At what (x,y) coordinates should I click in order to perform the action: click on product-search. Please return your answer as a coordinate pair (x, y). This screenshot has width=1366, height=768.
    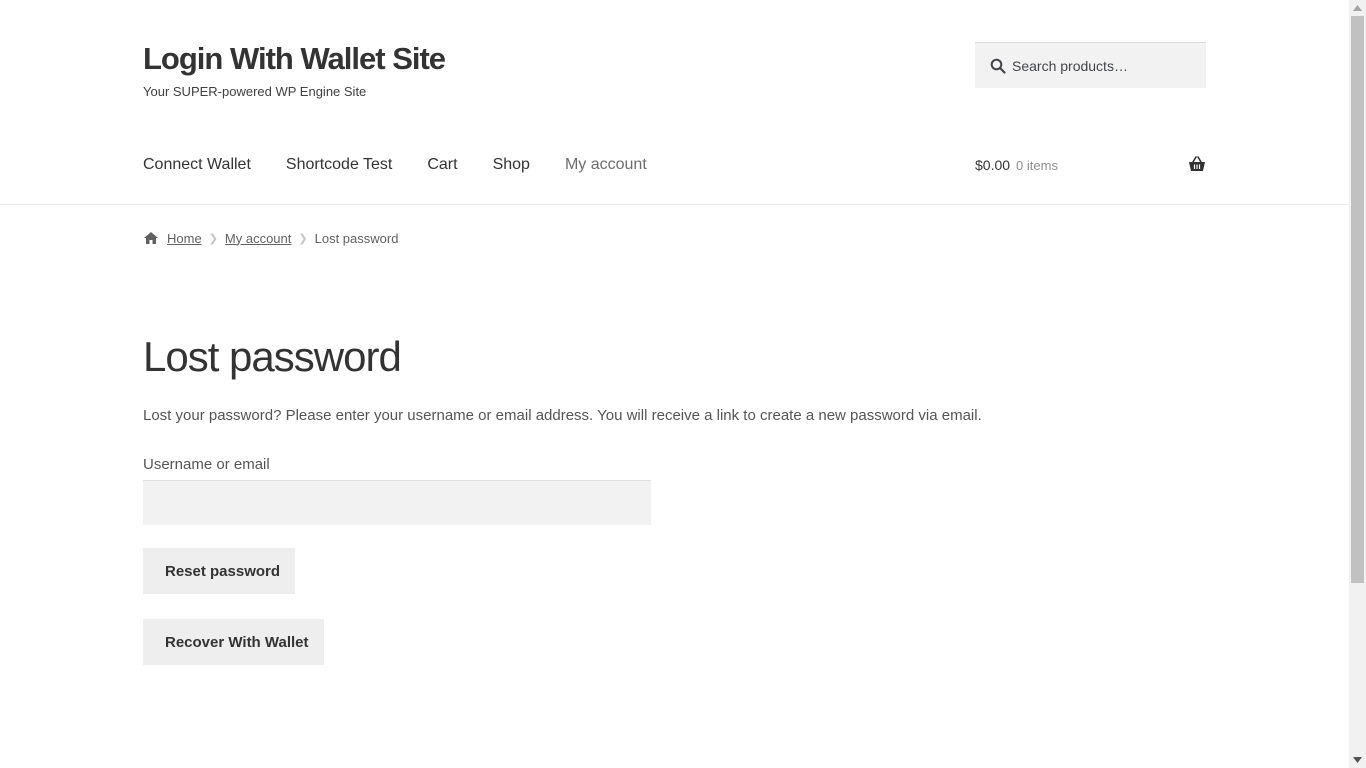
    Looking at the image, I should click on (1090, 65).